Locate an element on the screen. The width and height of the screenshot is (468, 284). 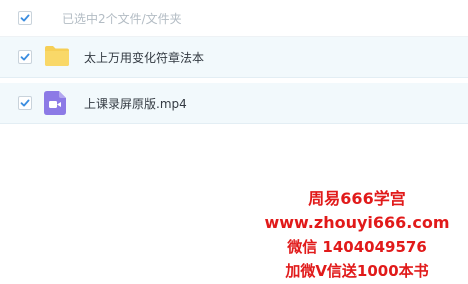
promo-line-4: 加微V信送1000本书 is located at coordinates (357, 271).